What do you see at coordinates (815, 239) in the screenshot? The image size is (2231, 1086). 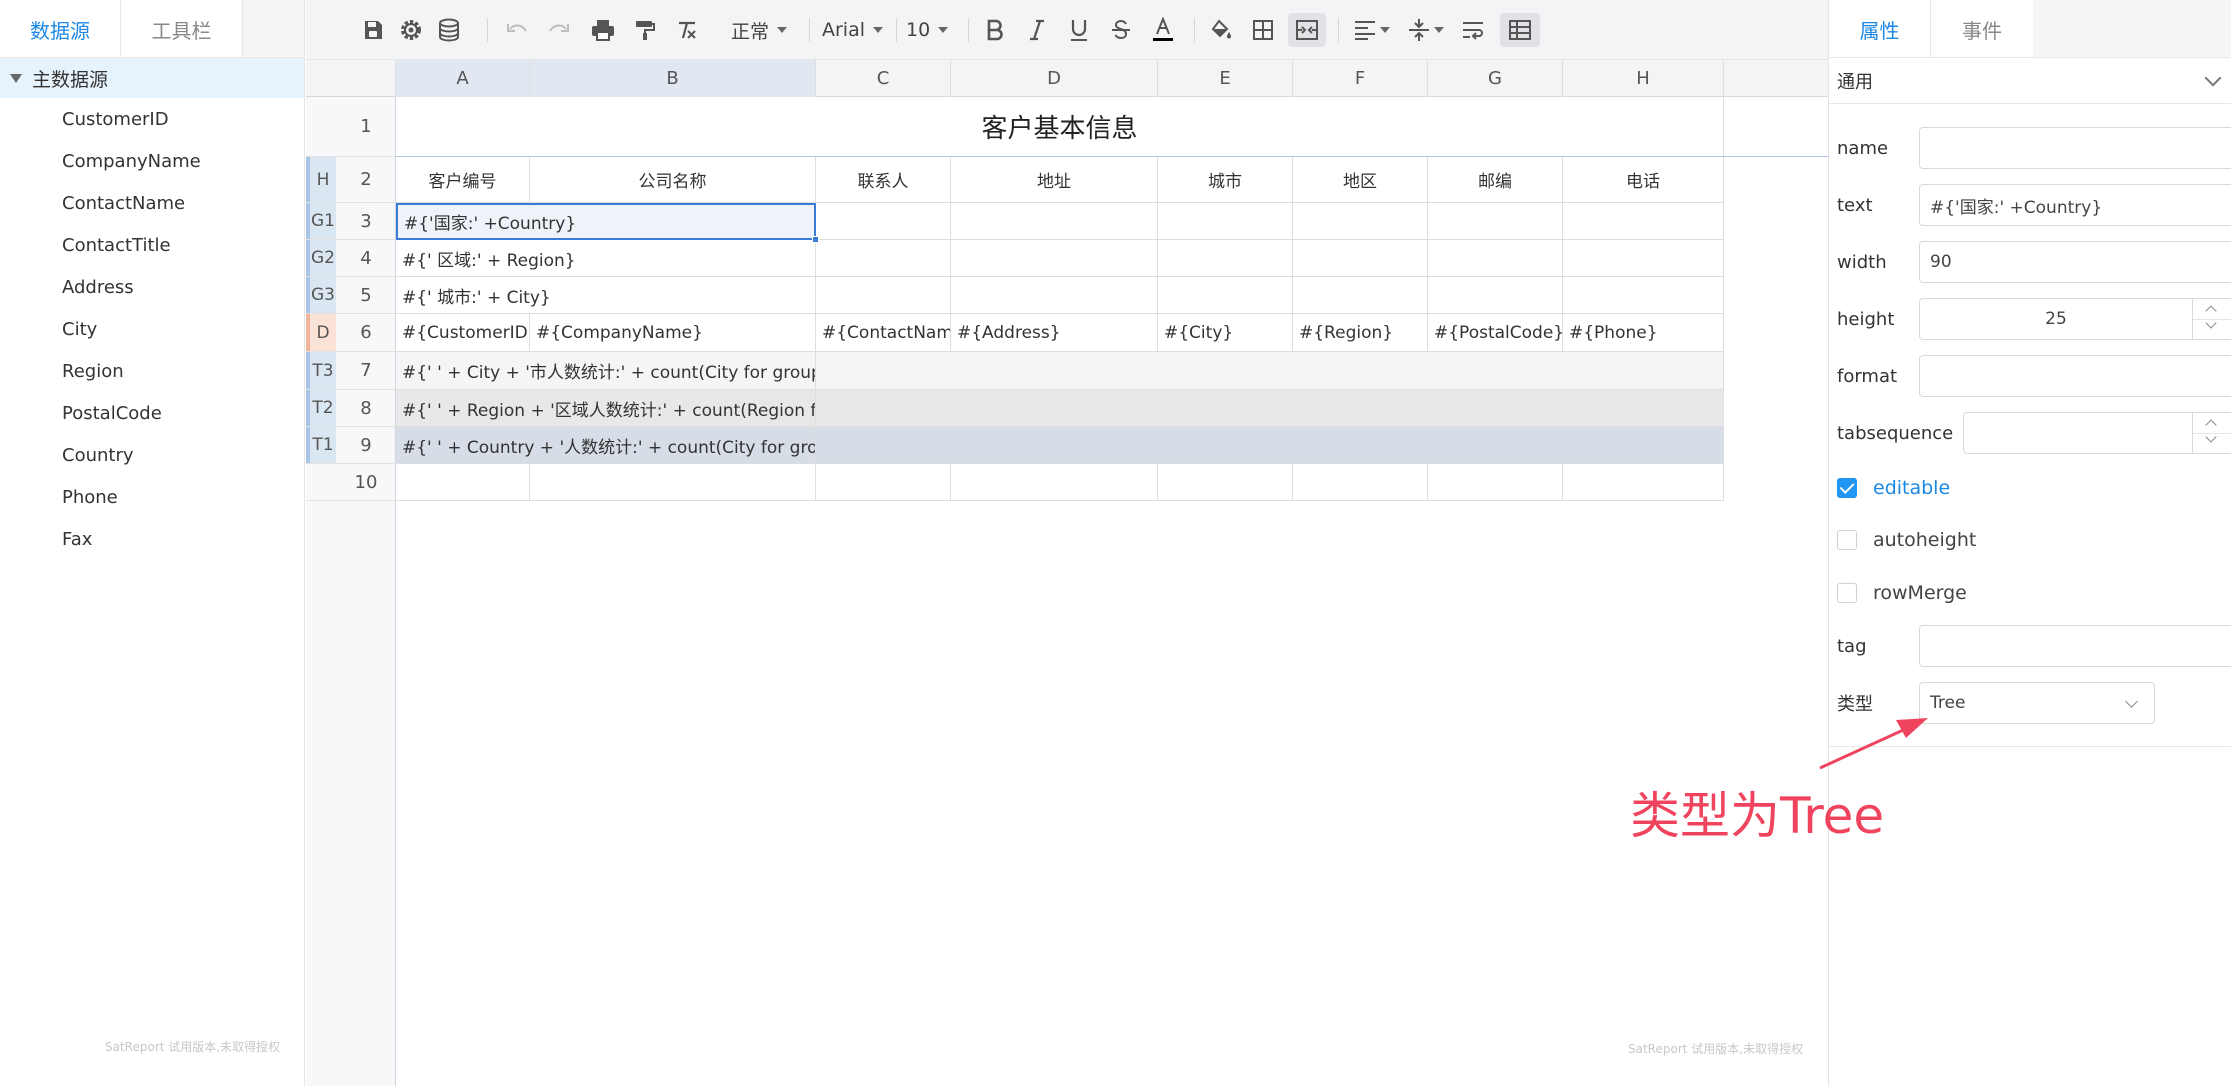 I see `fill-handle` at bounding box center [815, 239].